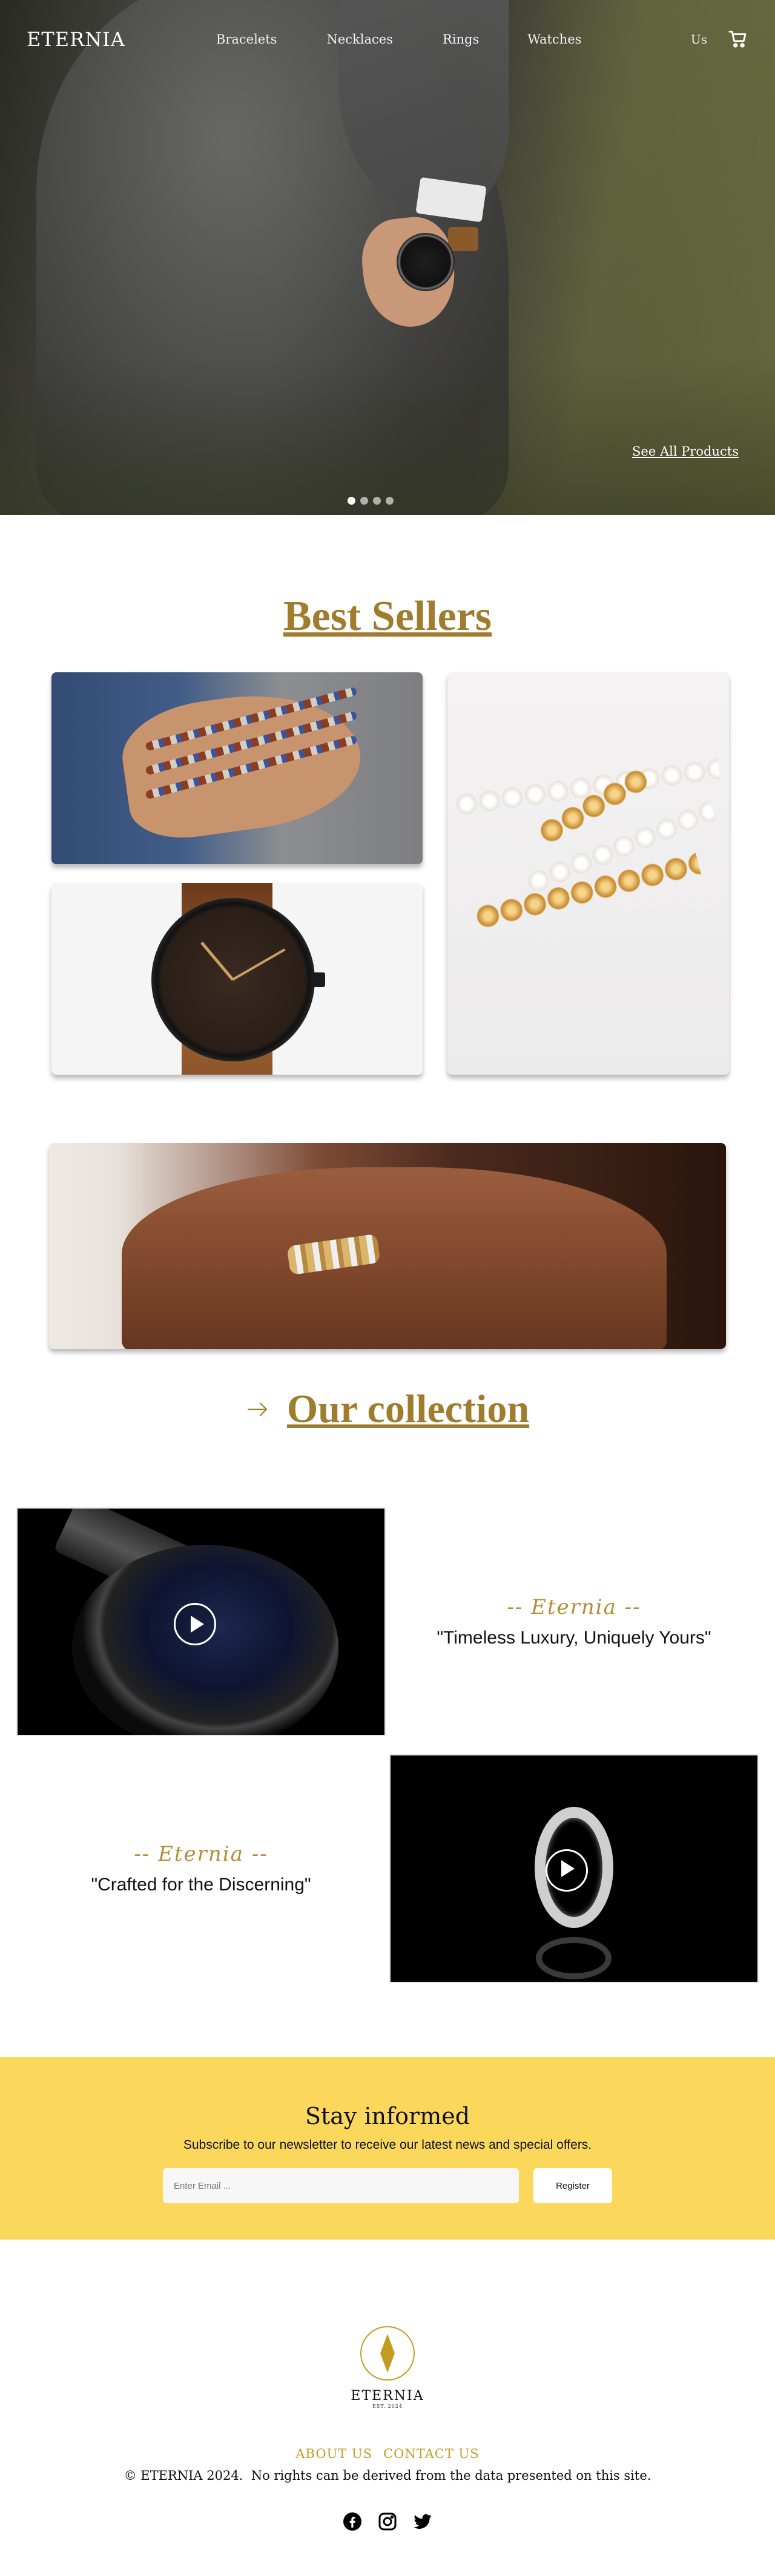 This screenshot has height=2576, width=775. Describe the element at coordinates (387, 2396) in the screenshot. I see `footer-logo: ETERNIA` at that location.